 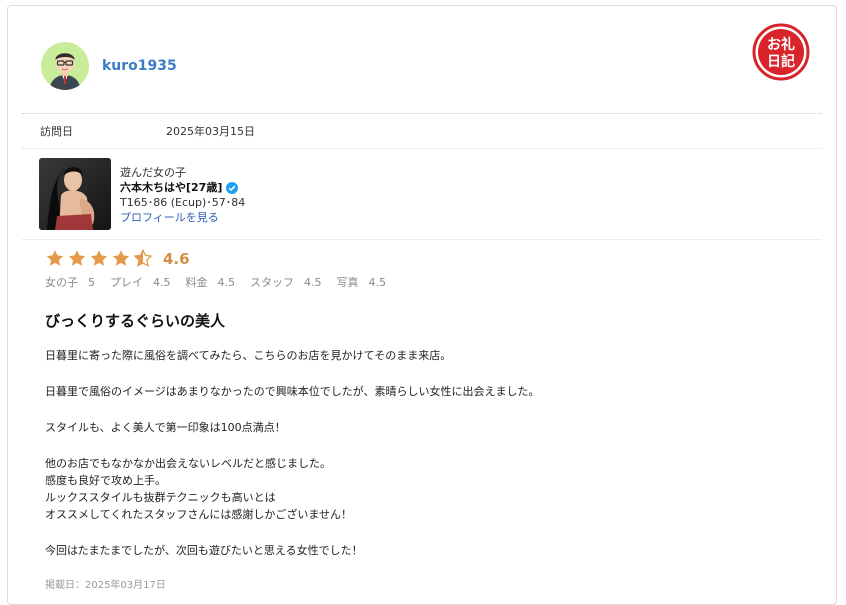 I want to click on reviewer-name: kuro1935, so click(x=139, y=66).